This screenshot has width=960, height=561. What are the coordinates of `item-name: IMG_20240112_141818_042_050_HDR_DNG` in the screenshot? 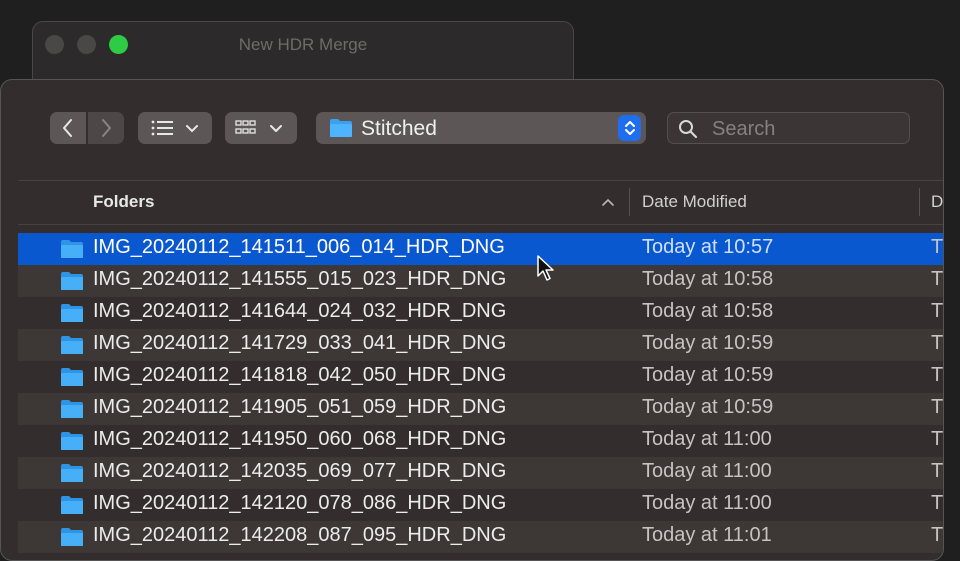 It's located at (300, 375).